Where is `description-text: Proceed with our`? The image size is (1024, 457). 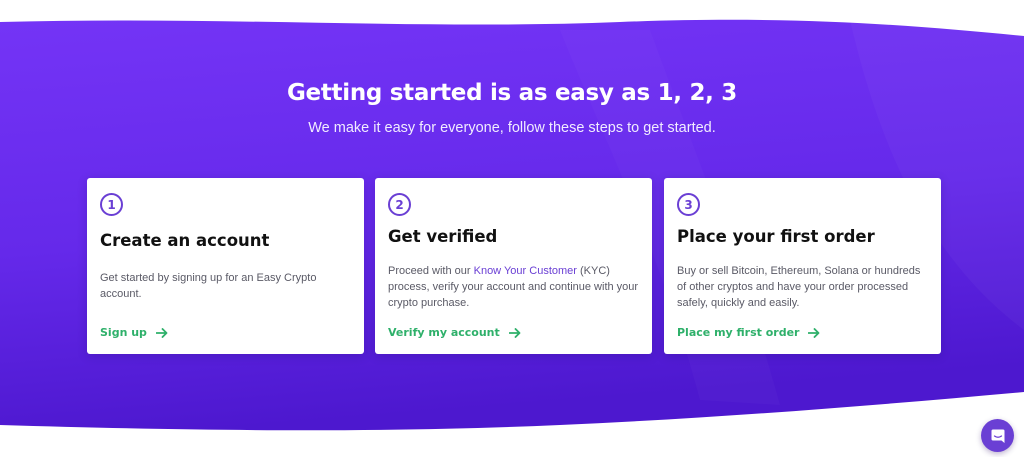 description-text: Proceed with our is located at coordinates (431, 271).